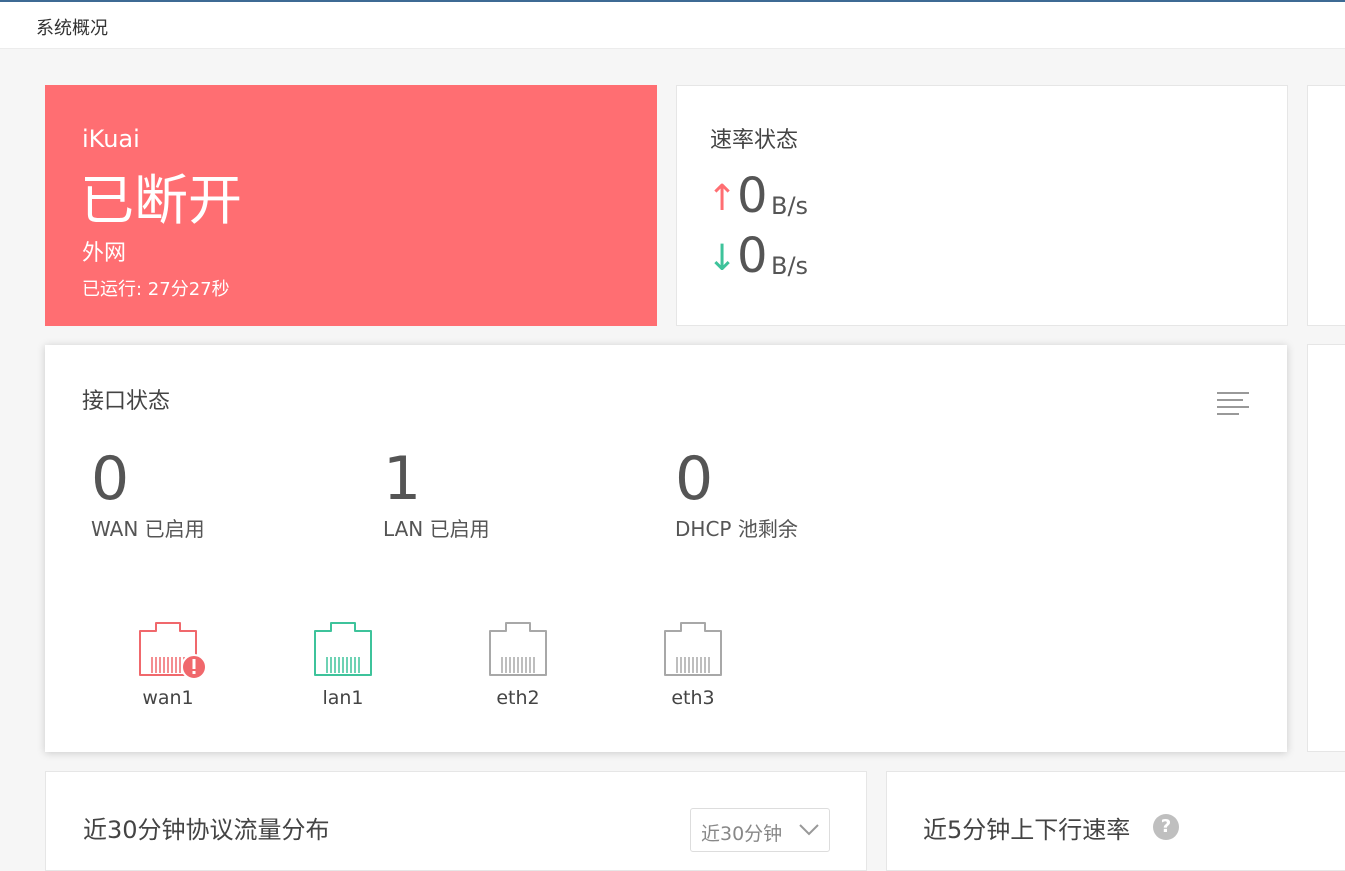  I want to click on speed-title: 近5分钟上下行速率, so click(1027, 830).